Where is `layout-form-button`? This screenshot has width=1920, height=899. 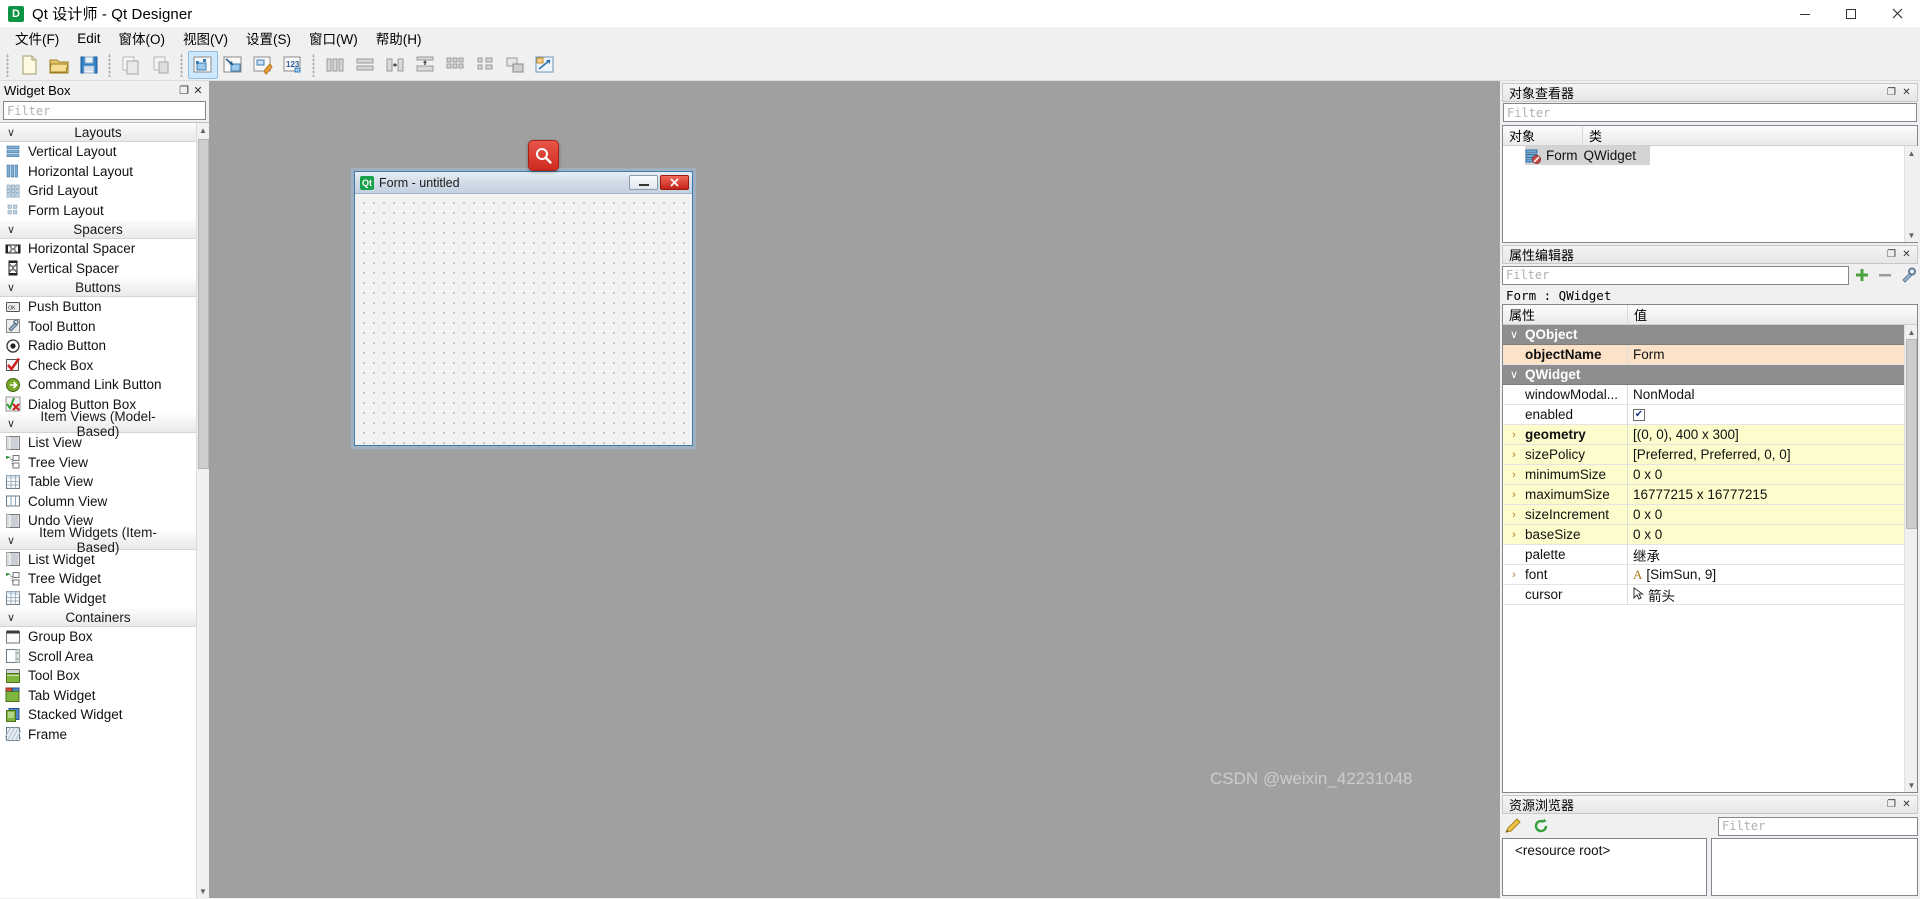
layout-form-button is located at coordinates (485, 65).